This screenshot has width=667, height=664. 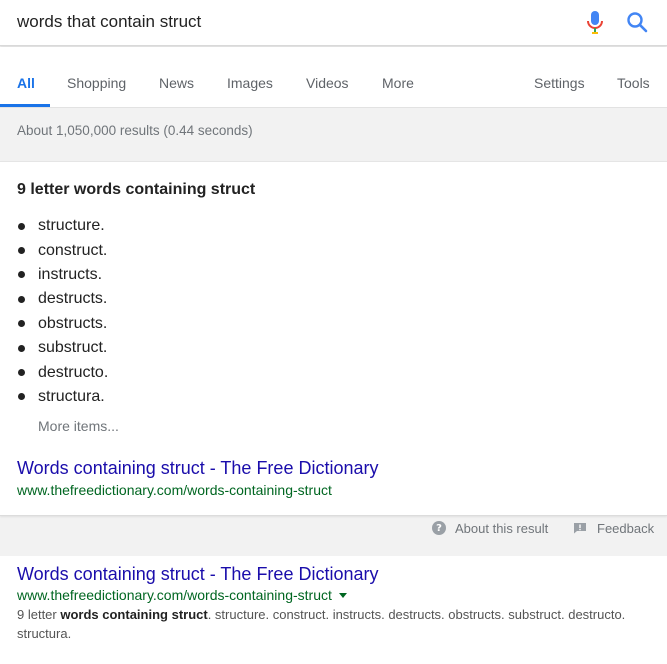 I want to click on list-item: instructs., so click(x=63, y=275).